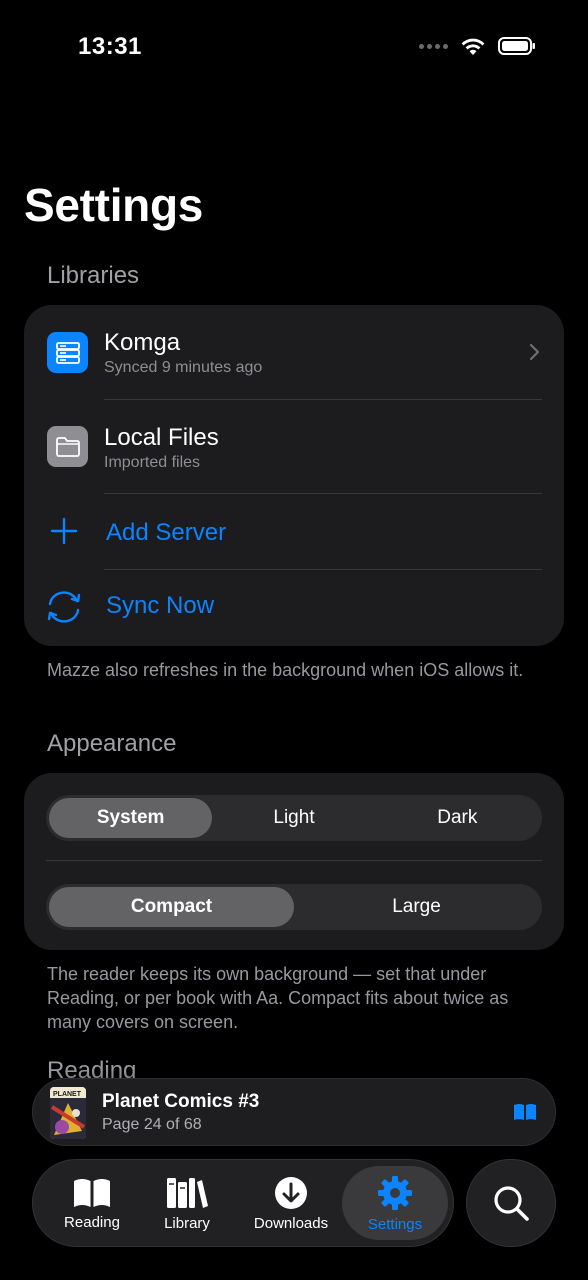 The width and height of the screenshot is (588, 1280). I want to click on tab-library: Library, so click(187, 1204).